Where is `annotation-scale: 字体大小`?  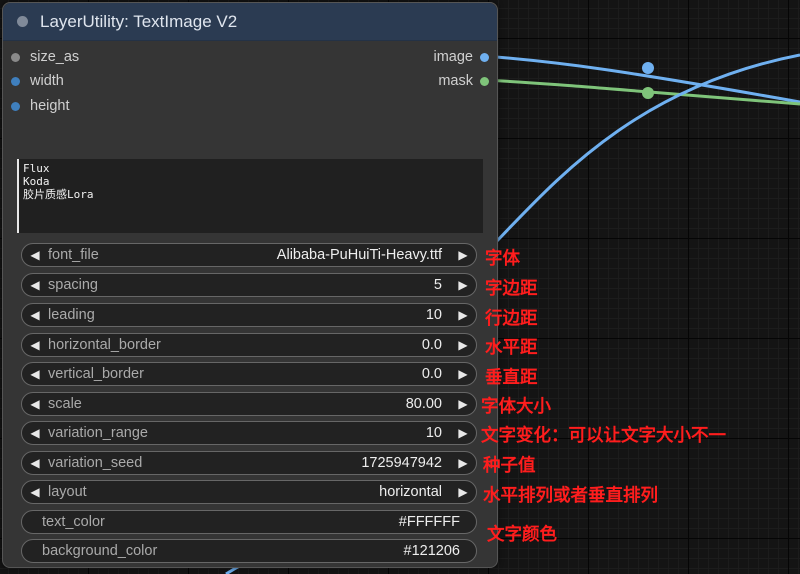
annotation-scale: 字体大小 is located at coordinates (516, 406).